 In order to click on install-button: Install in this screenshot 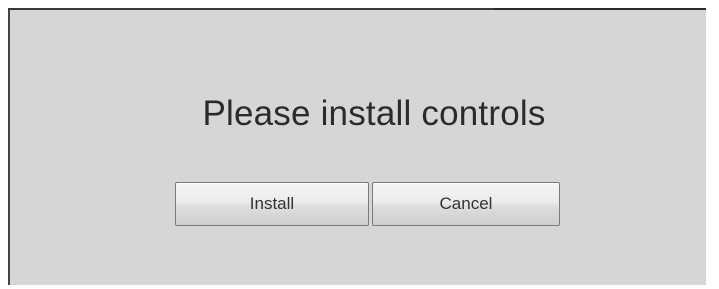, I will do `click(272, 204)`.